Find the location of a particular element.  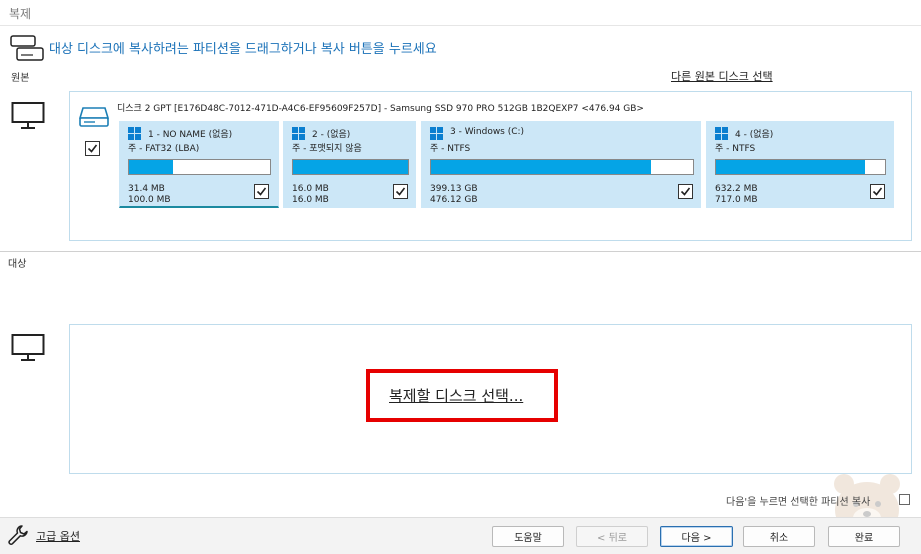

partition-used: 16.0 MB is located at coordinates (310, 189).